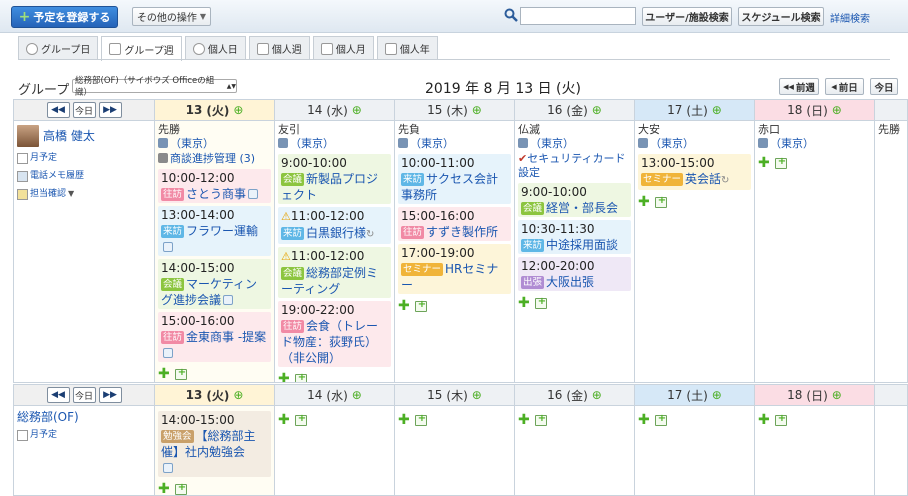  Describe the element at coordinates (84, 176) in the screenshot. I see `phone-memo-link: 電話メモ履歴` at that location.